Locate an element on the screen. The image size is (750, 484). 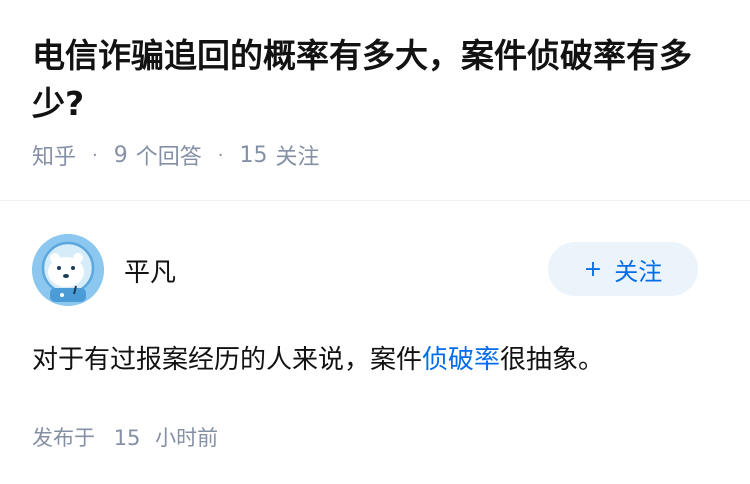
answer-excerpt: 对于有过报案经历的人来说，案件侦破率很抽象。 is located at coordinates (375, 360).